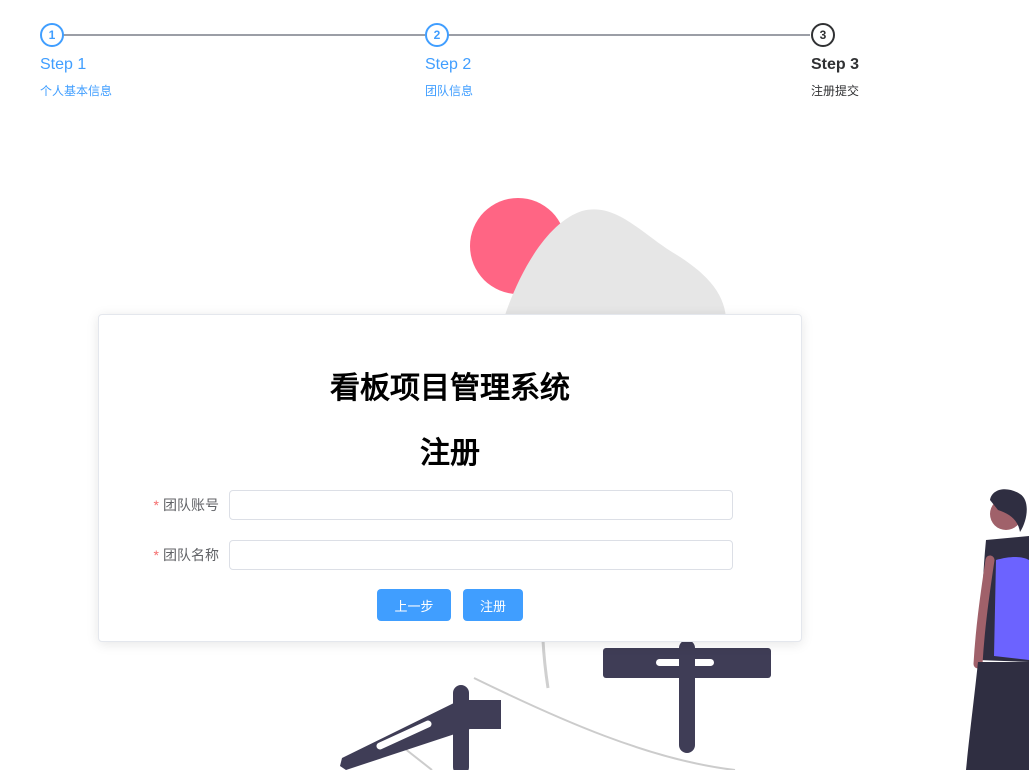  What do you see at coordinates (437, 35) in the screenshot?
I see `step-2-icon: 2` at bounding box center [437, 35].